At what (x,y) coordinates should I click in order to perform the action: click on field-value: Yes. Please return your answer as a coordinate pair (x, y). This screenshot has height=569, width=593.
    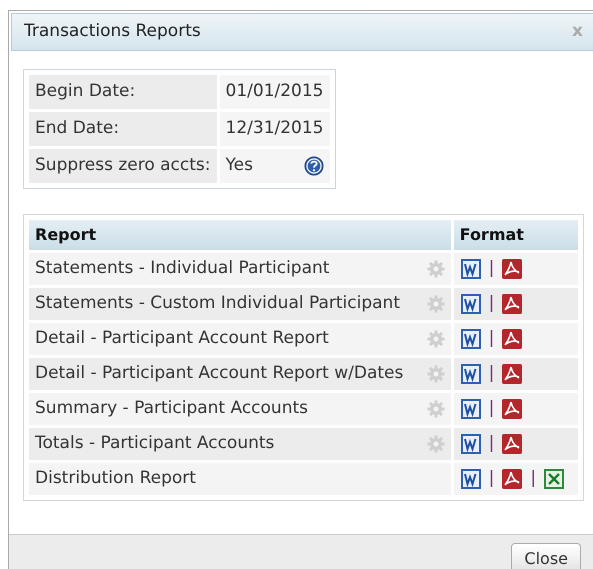
    Looking at the image, I should click on (239, 166).